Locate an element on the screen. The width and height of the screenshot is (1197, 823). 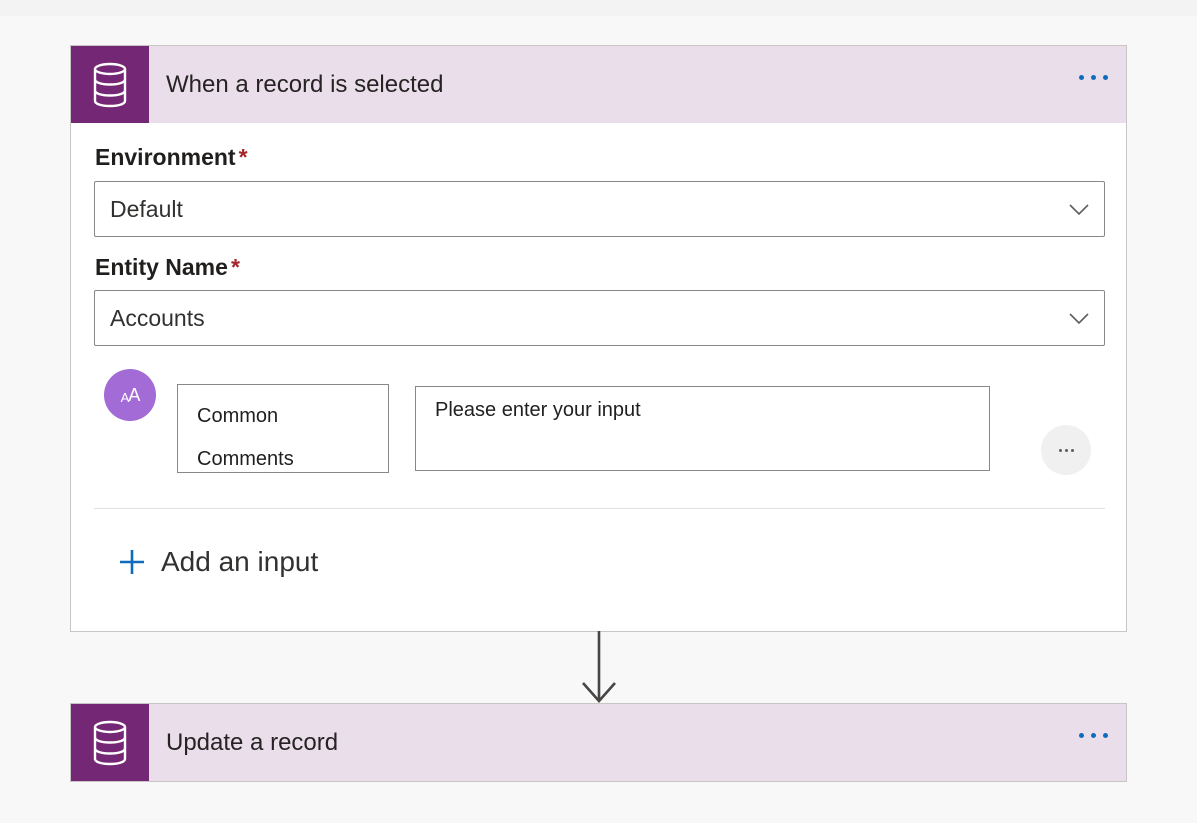
divider is located at coordinates (599, 508).